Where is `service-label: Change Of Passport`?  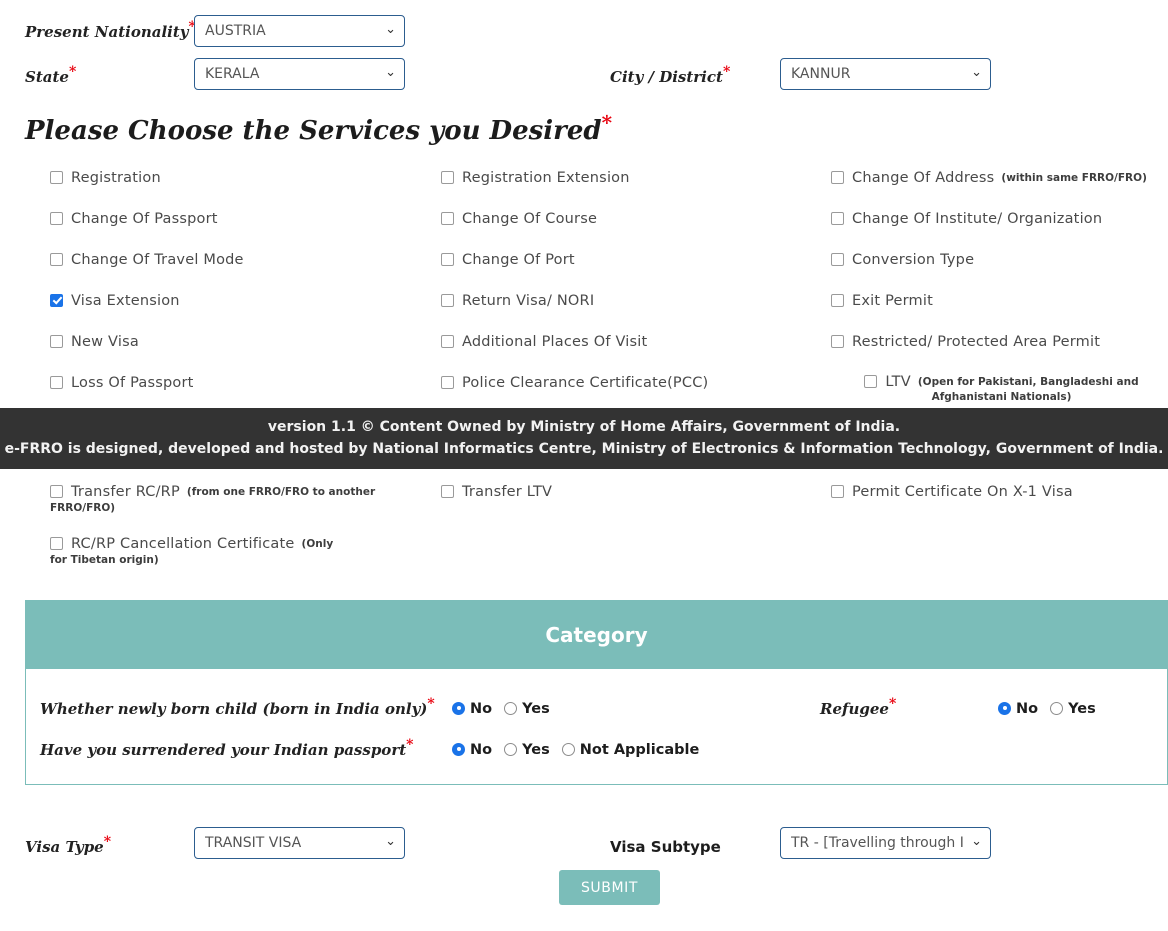 service-label: Change Of Passport is located at coordinates (144, 219).